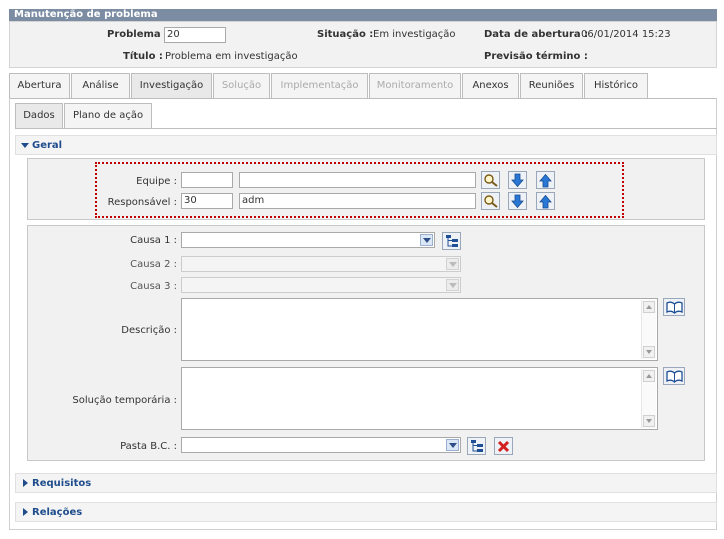 This screenshot has height=539, width=724. I want to click on tab-historico: Histórico, so click(616, 85).